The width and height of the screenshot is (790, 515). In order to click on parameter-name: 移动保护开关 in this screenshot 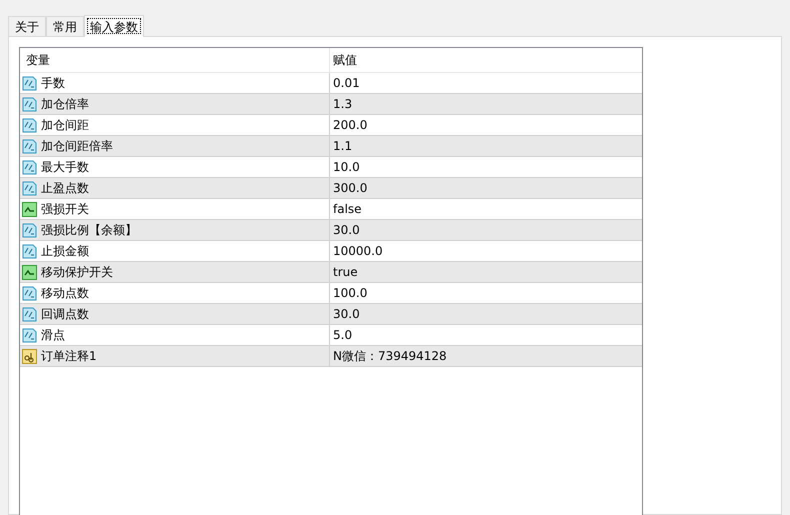, I will do `click(77, 272)`.